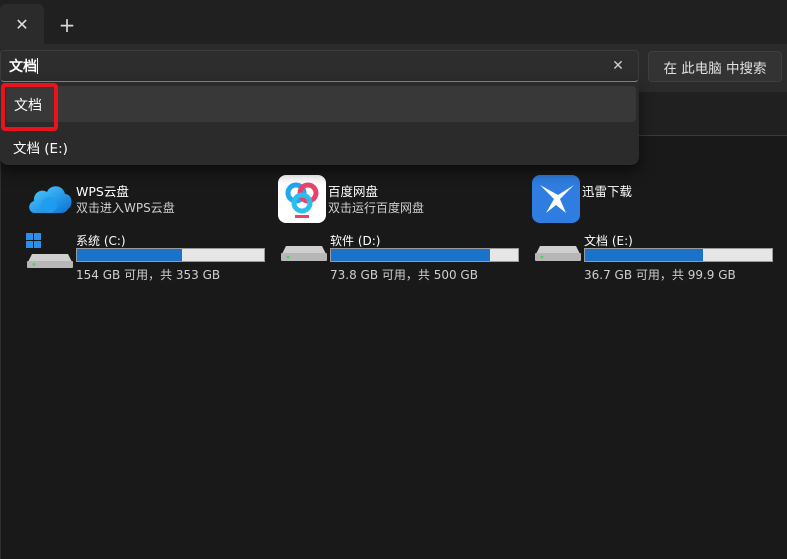  What do you see at coordinates (148, 275) in the screenshot?
I see `drive-space: 154 GB 可用，共 353 GB` at bounding box center [148, 275].